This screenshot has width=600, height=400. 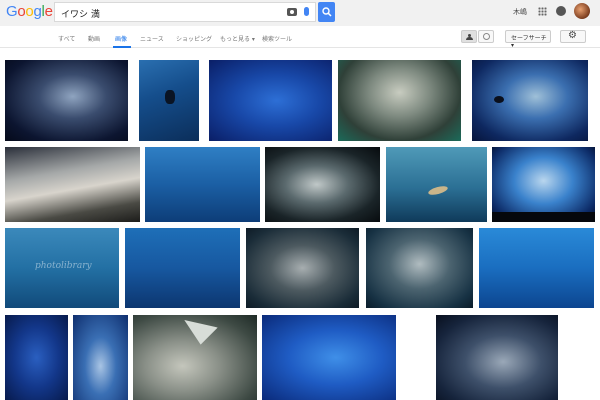 I want to click on safesearch-button: セーフサーチ ▾, so click(x=528, y=39).